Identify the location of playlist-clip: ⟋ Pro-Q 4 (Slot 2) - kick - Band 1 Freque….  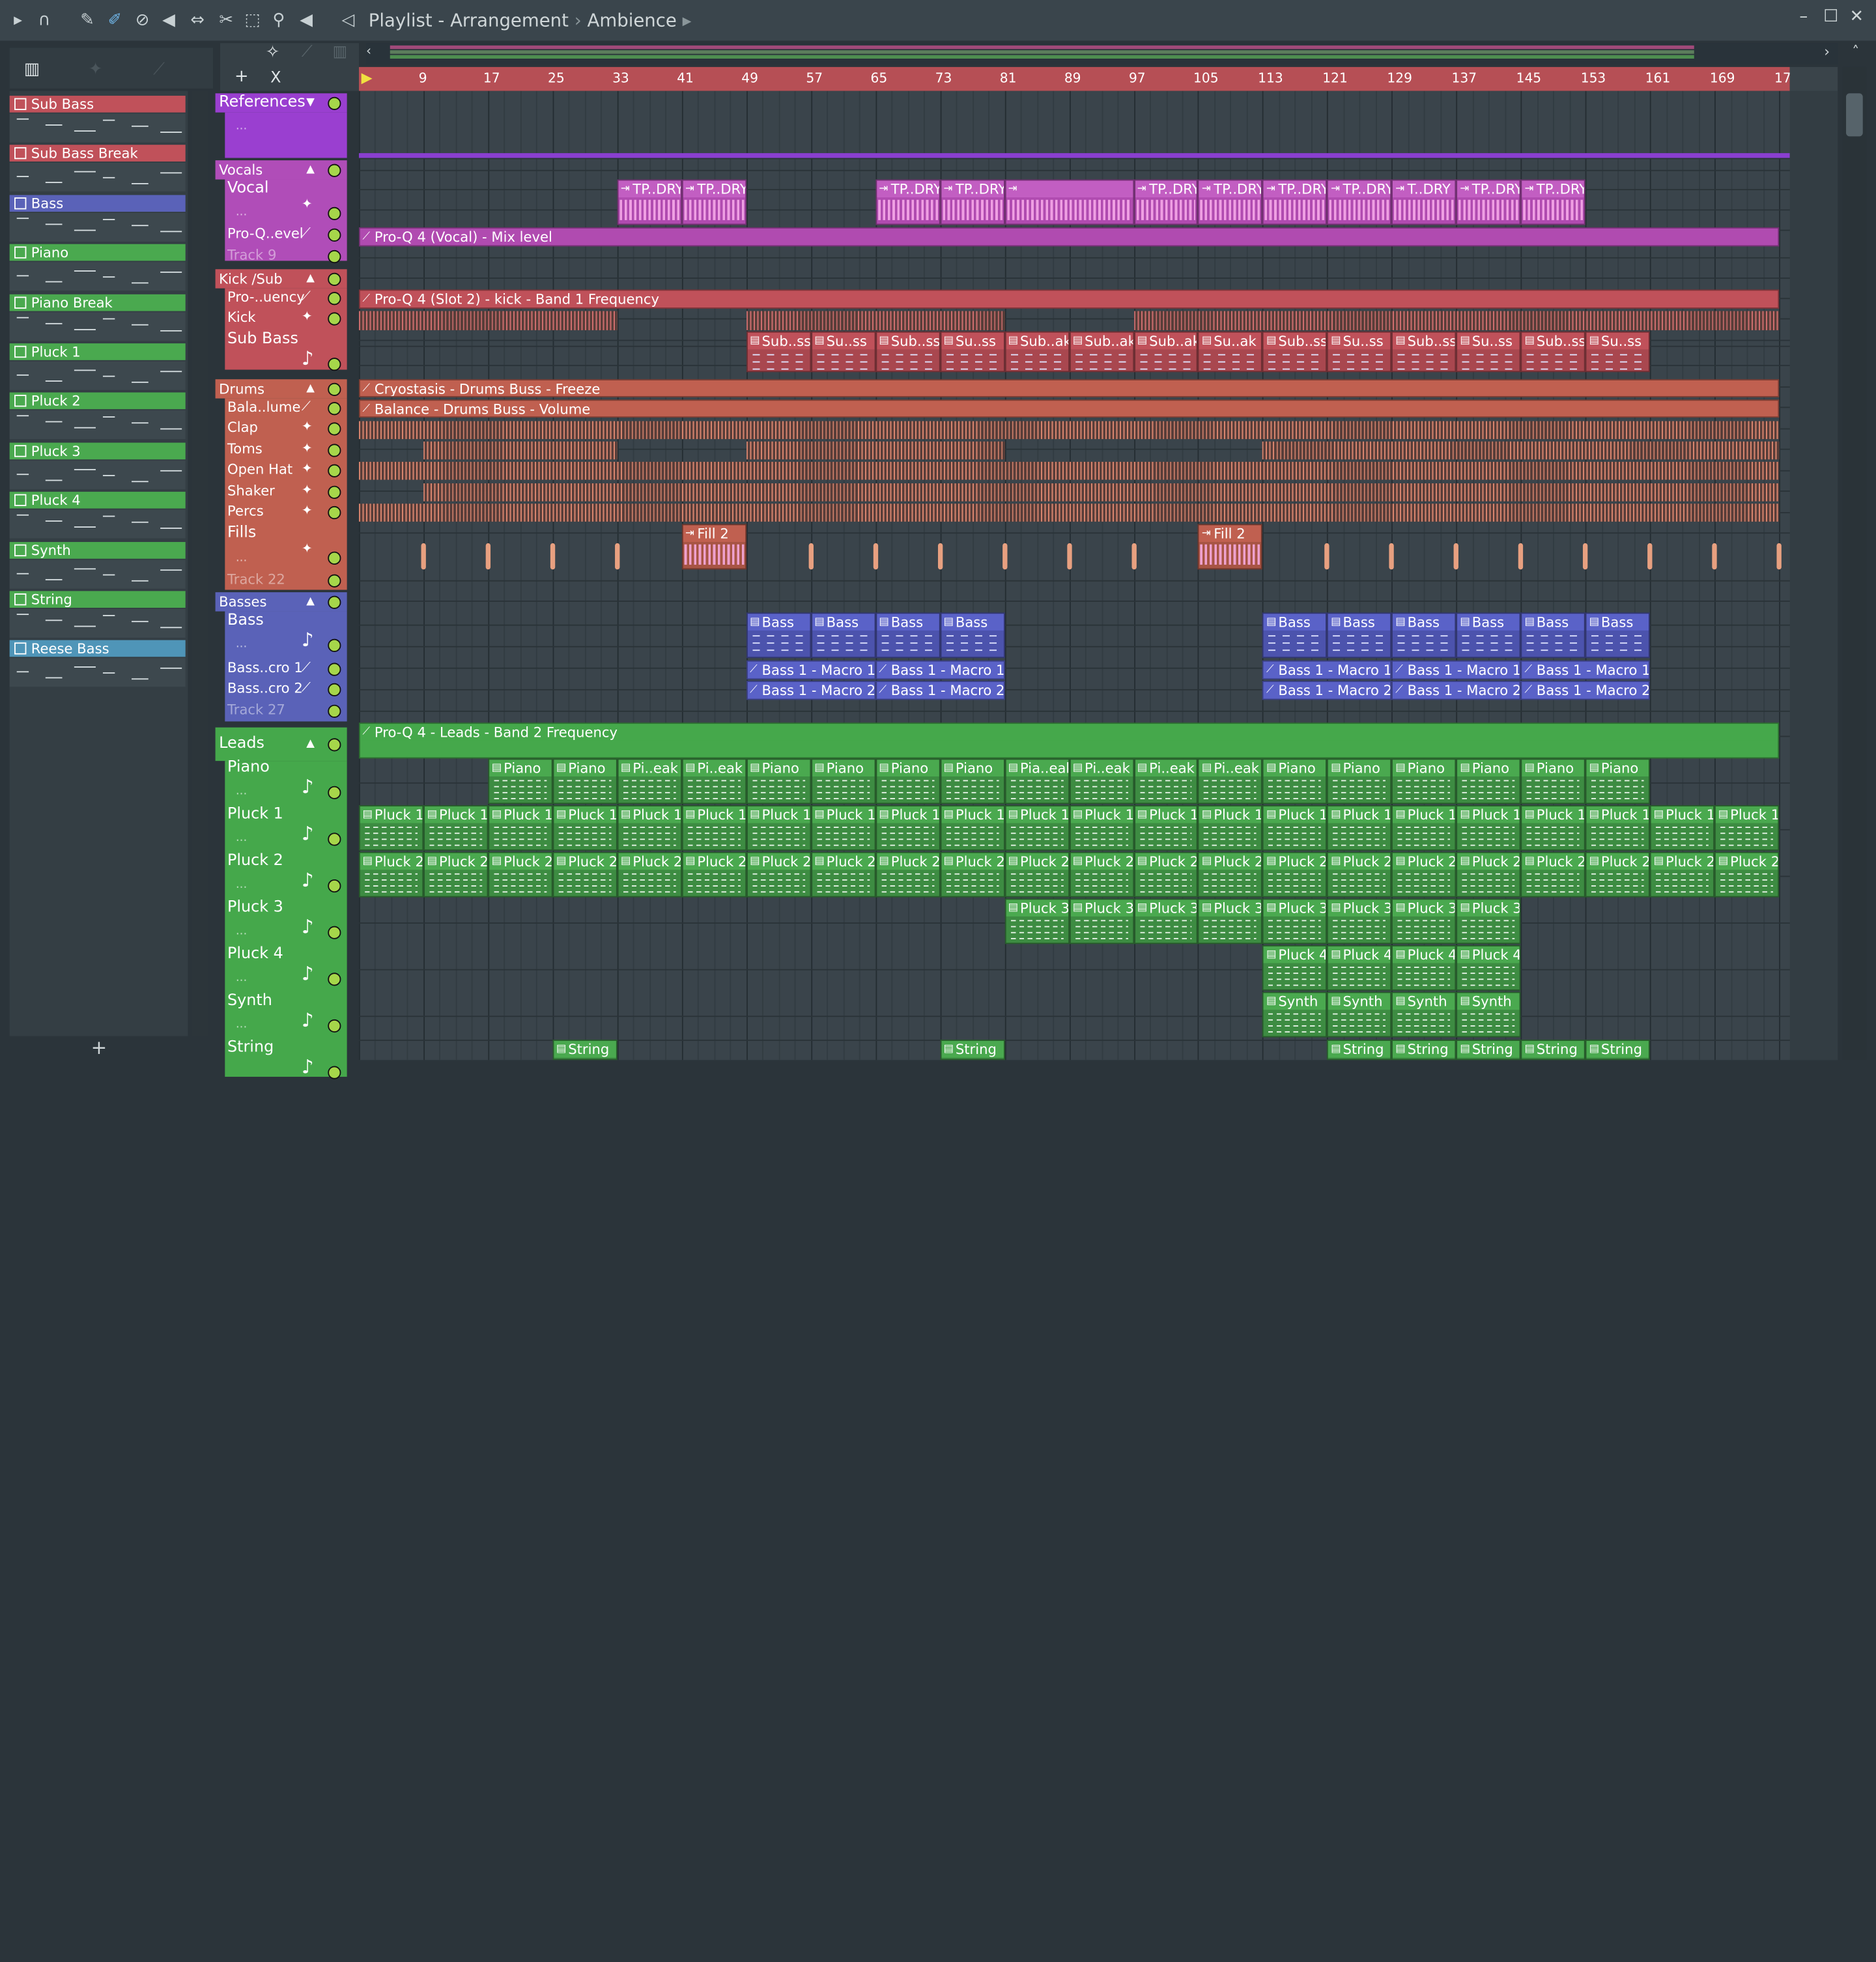
(1069, 299).